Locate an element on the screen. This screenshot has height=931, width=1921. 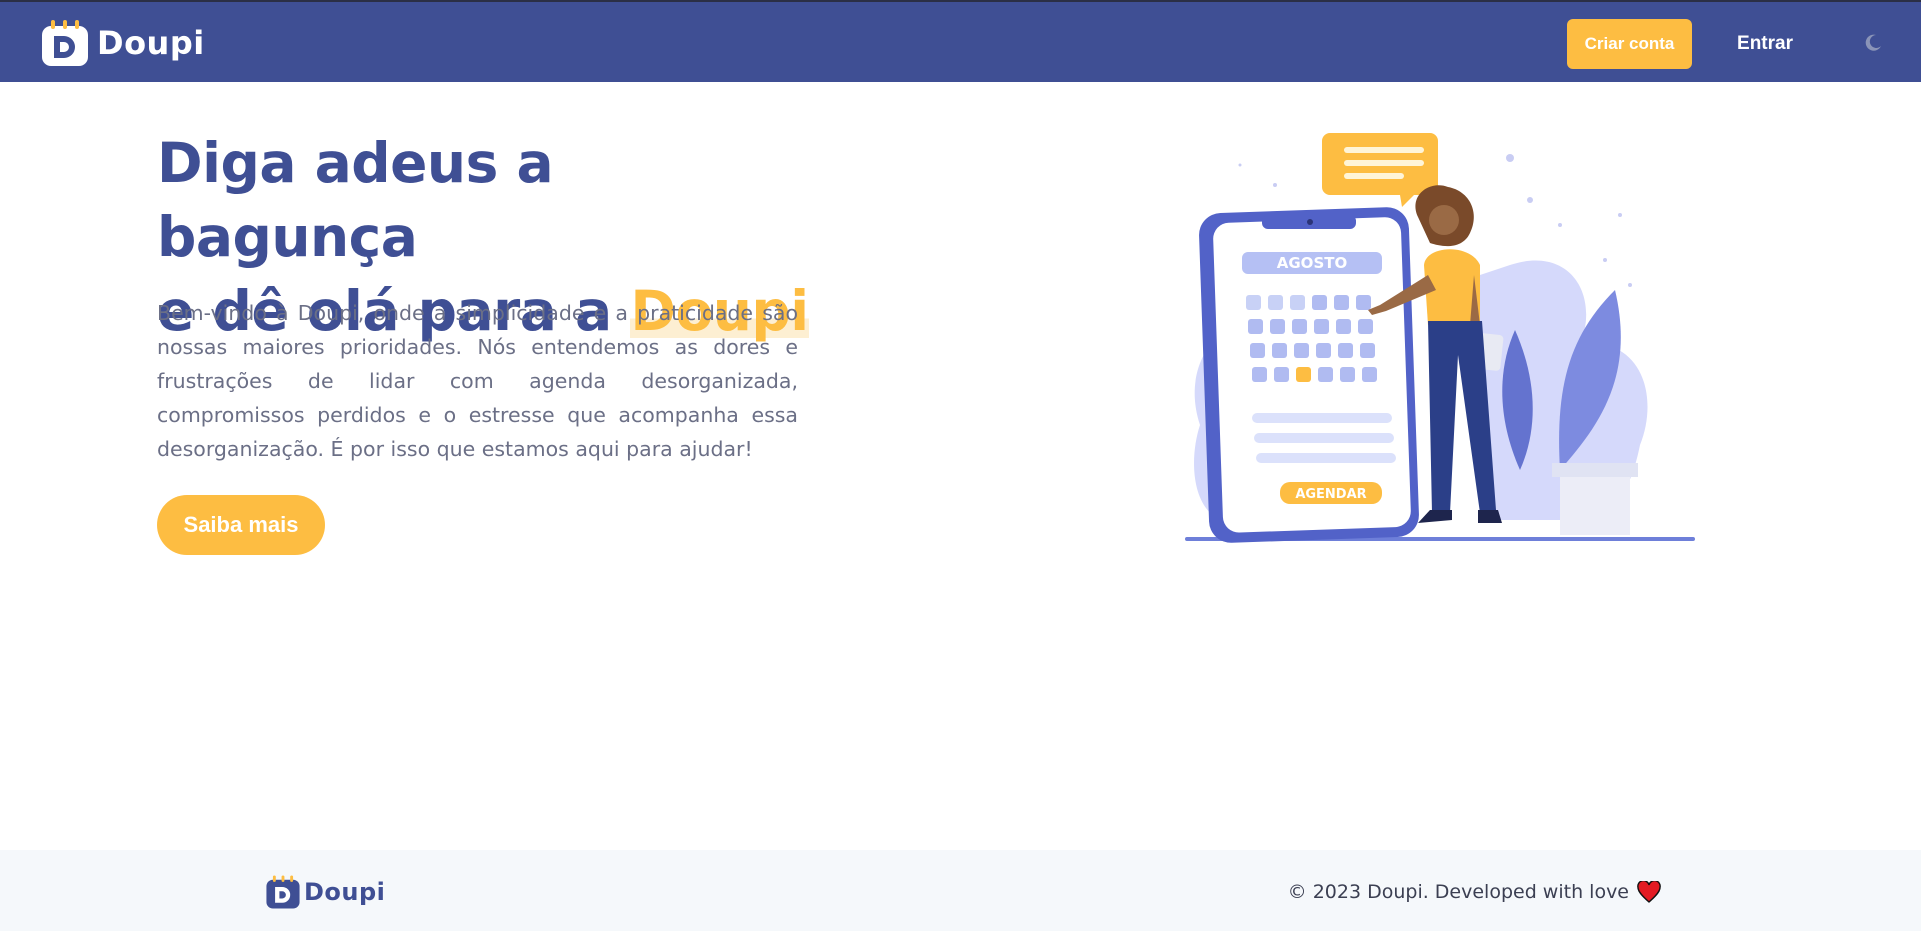
footer-logo: Doupi is located at coordinates (325, 892).